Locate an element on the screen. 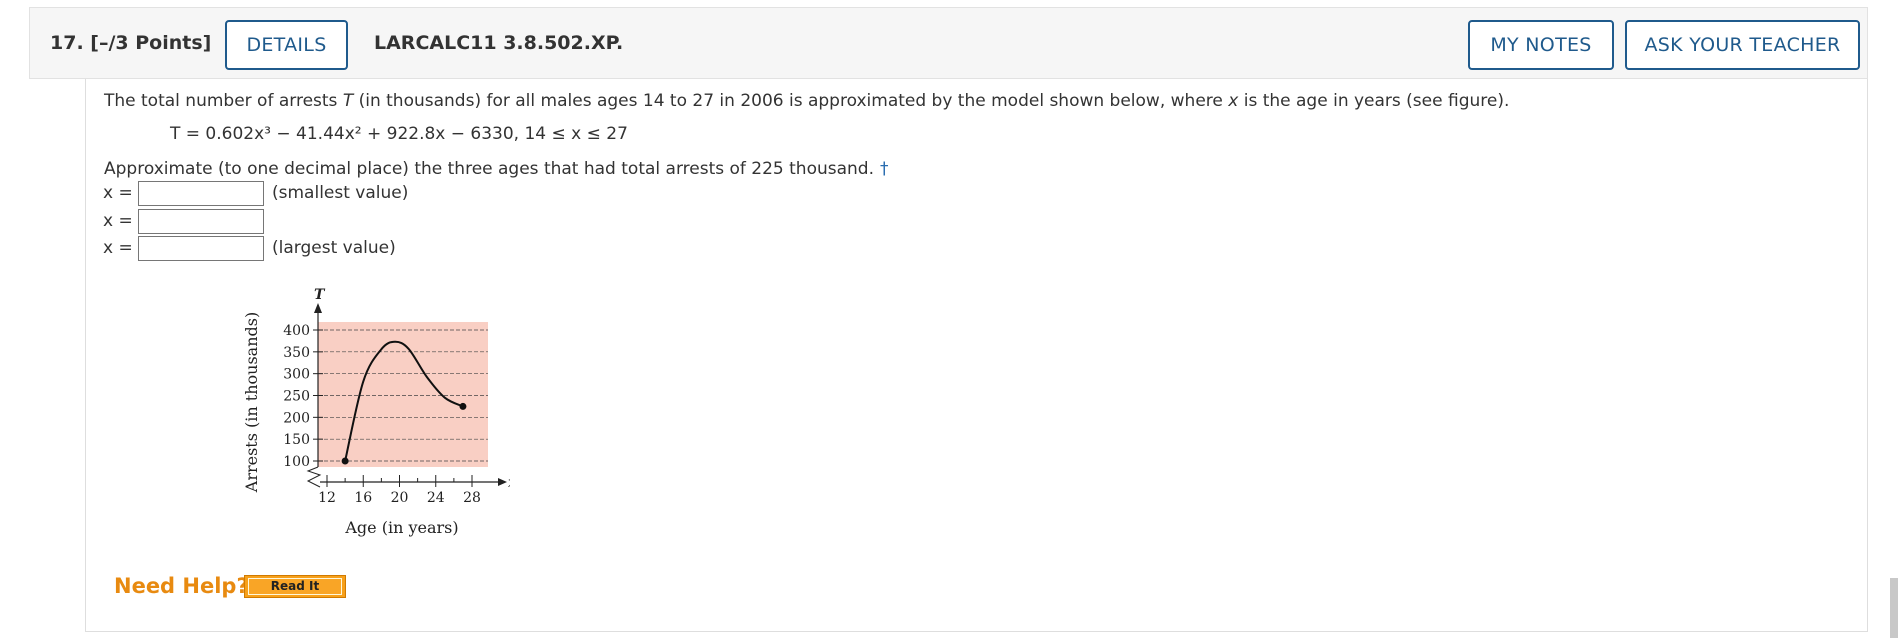 The width and height of the screenshot is (1898, 643). curve-end-point is located at coordinates (463, 406).